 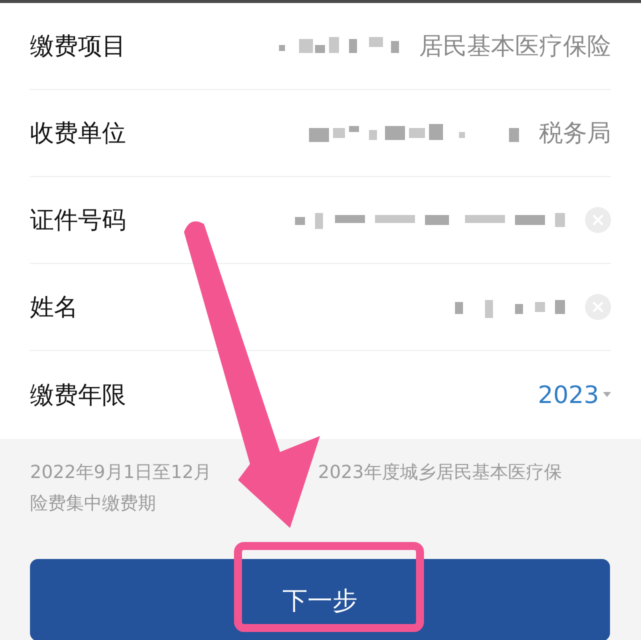 I want to click on field-label: 缴费项目, so click(x=78, y=46).